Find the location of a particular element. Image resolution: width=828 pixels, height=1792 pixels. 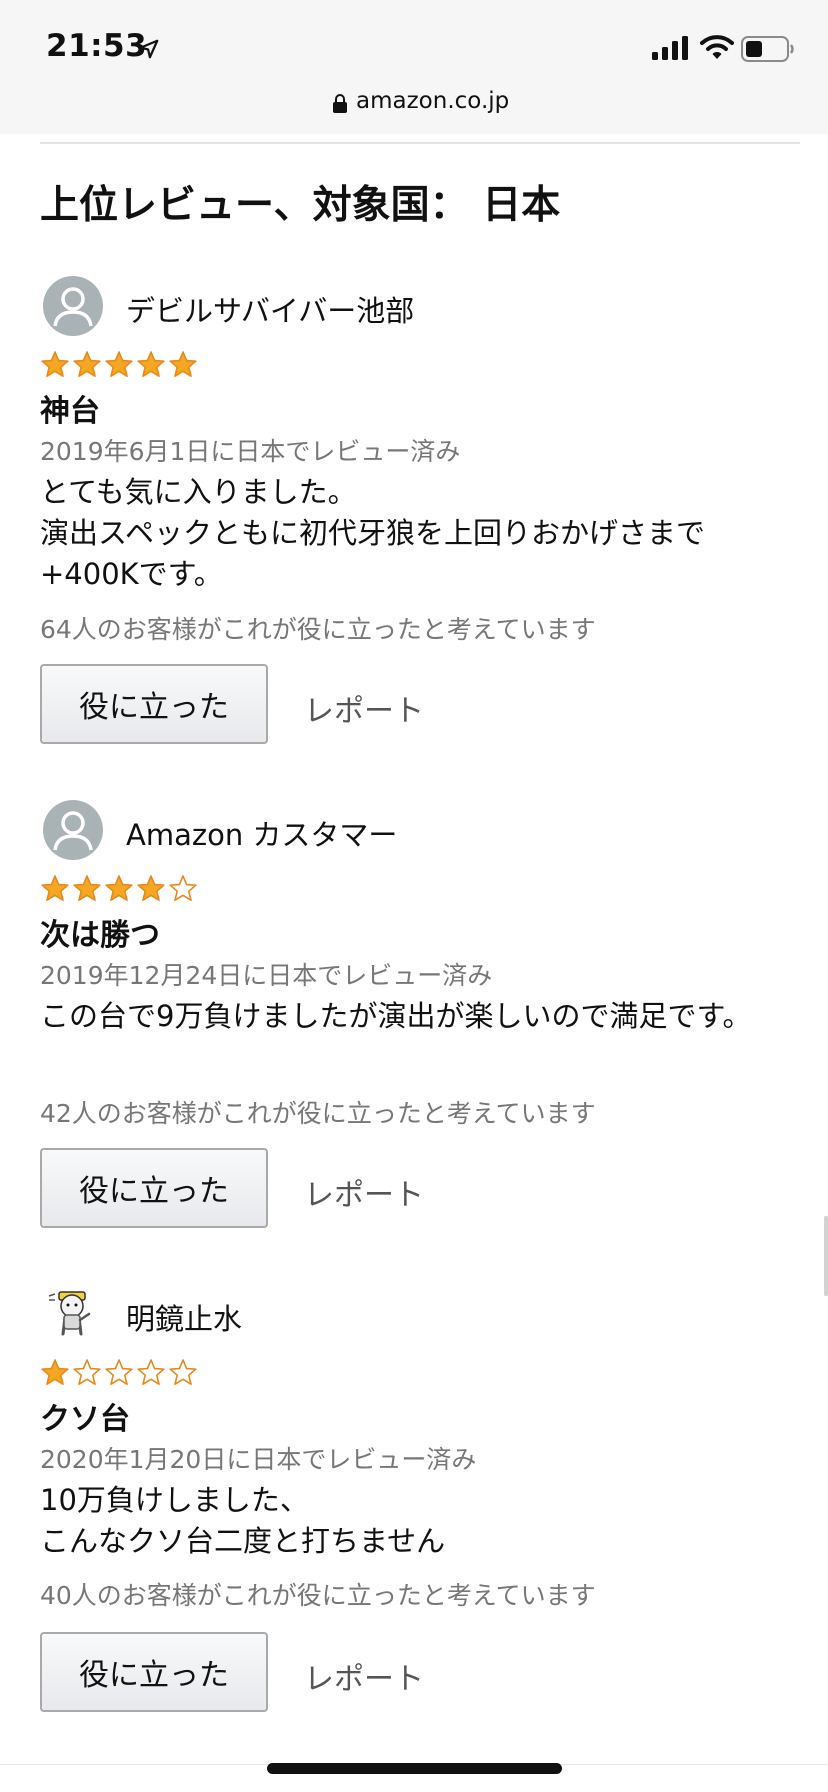

reviewer-name: 明鏡止水 is located at coordinates (184, 1317).